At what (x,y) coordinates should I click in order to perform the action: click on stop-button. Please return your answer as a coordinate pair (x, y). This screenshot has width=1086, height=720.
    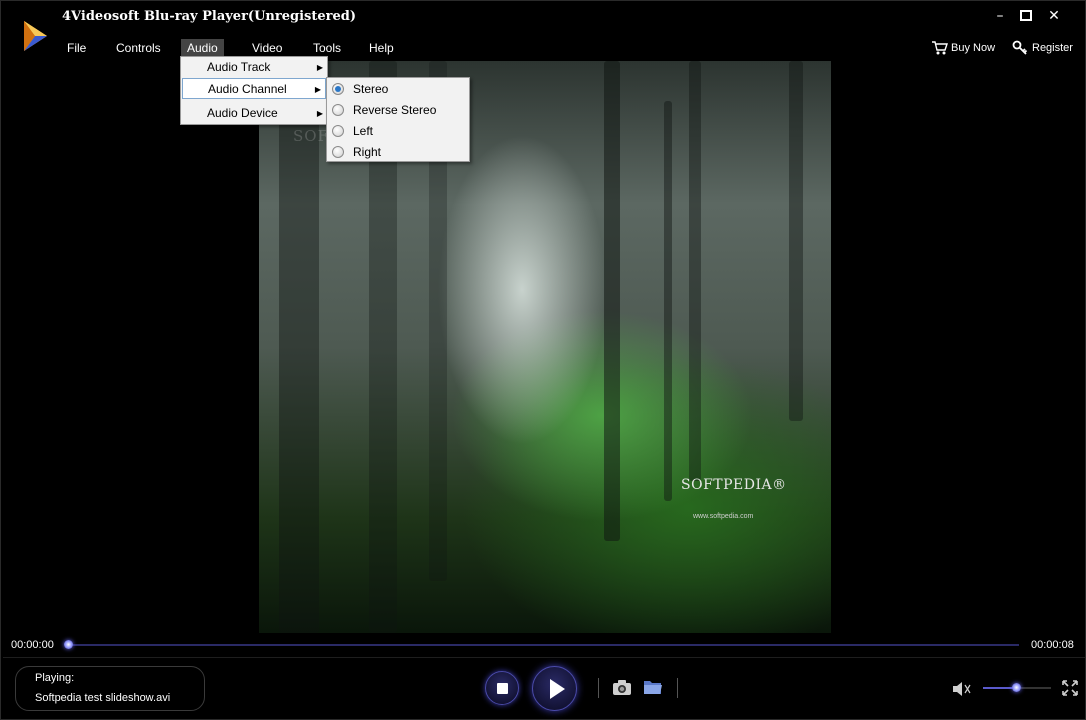
    Looking at the image, I should click on (502, 688).